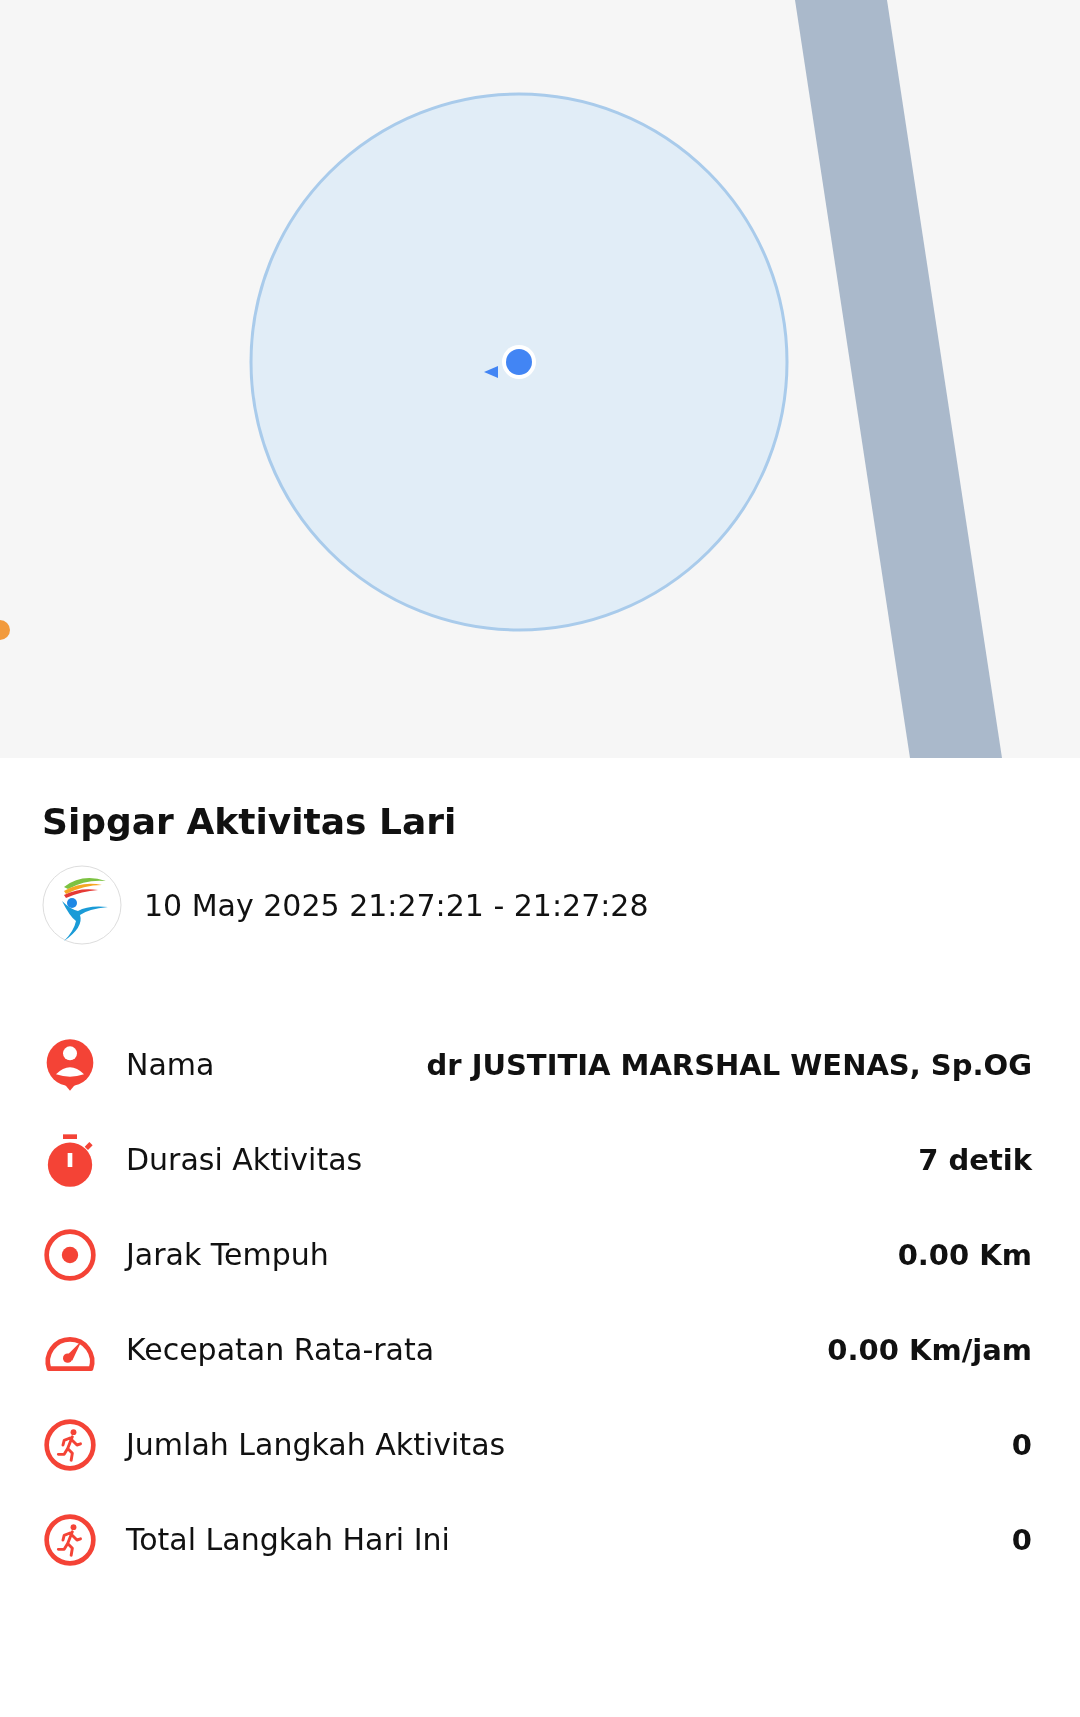 Image resolution: width=1080 pixels, height=1717 pixels. What do you see at coordinates (280, 1350) in the screenshot?
I see `stat-label: Kecepatan Rata-rata` at bounding box center [280, 1350].